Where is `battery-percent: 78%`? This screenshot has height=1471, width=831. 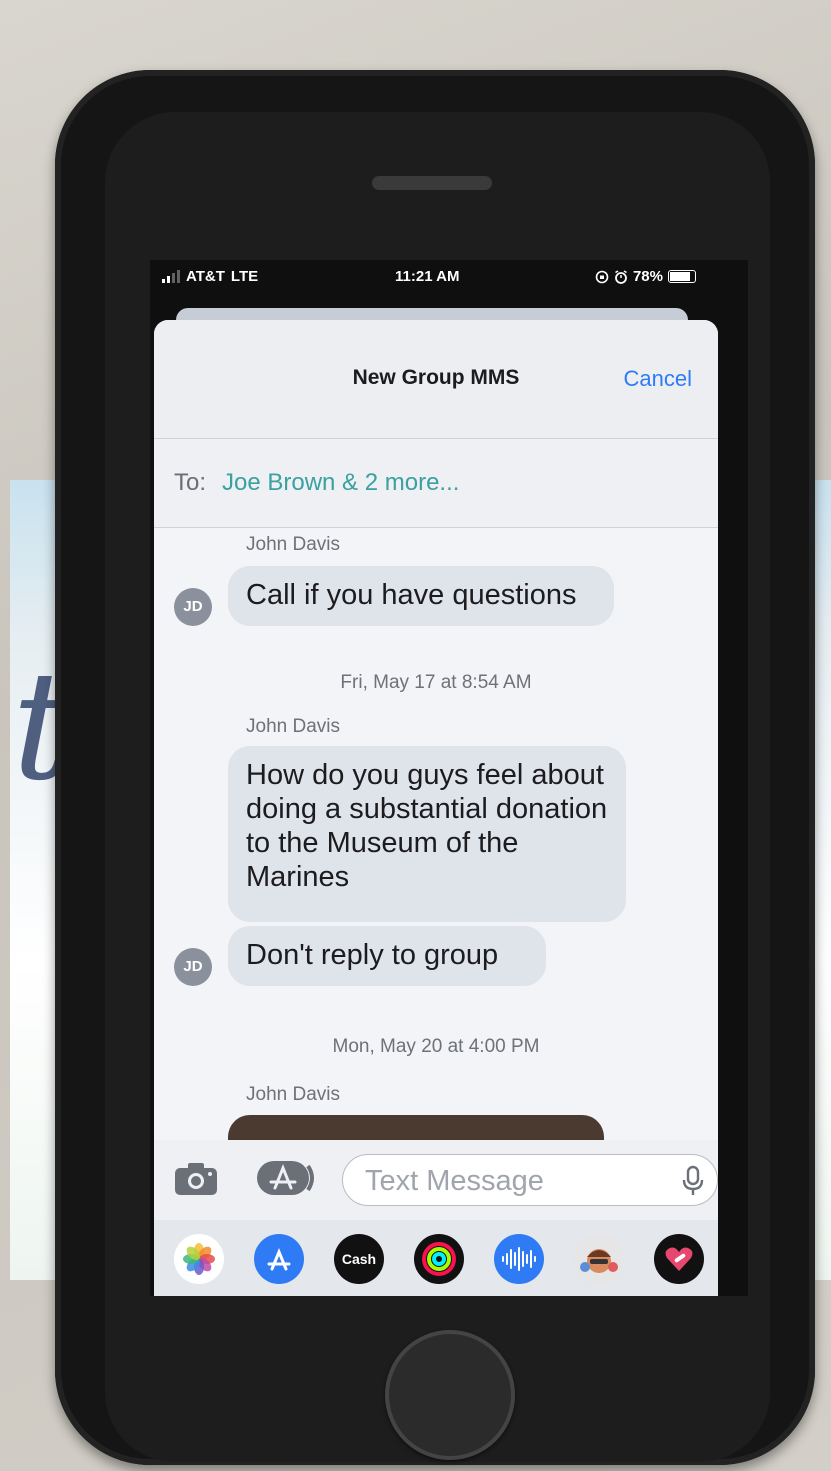 battery-percent: 78% is located at coordinates (647, 276).